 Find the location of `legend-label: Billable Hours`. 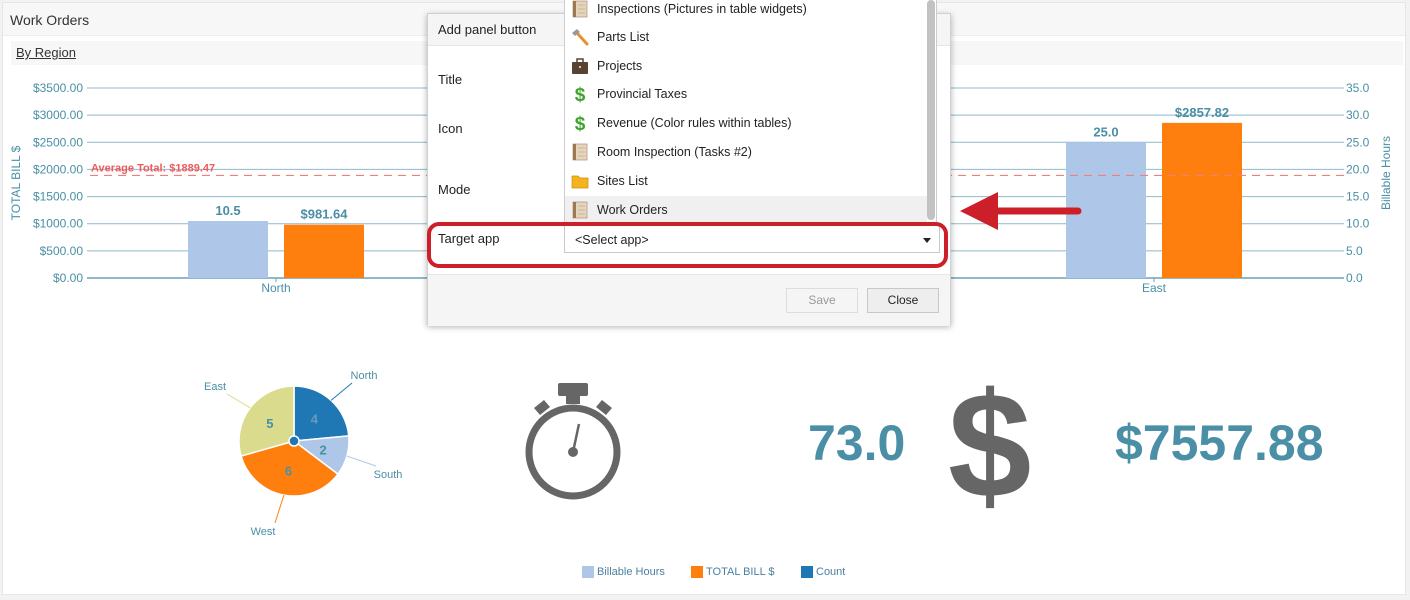

legend-label: Billable Hours is located at coordinates (631, 572).